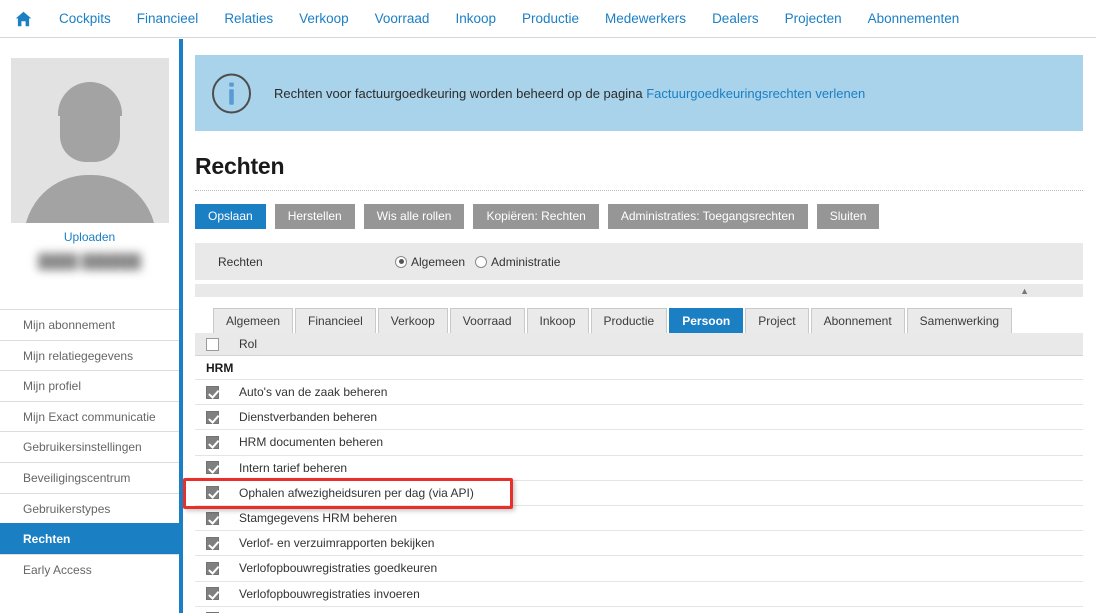 The image size is (1096, 613). I want to click on nav-link-medewerkers: Medewerkers, so click(645, 19).